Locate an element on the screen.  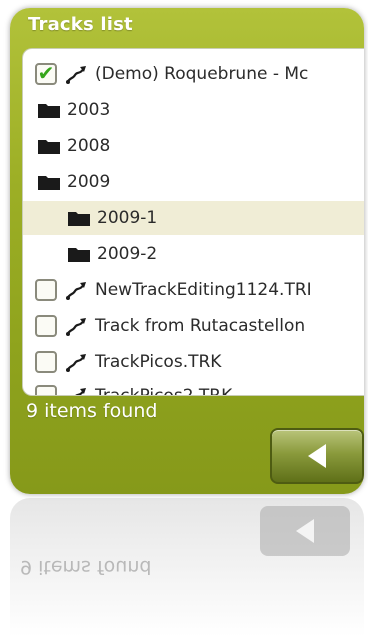
check-icon: ✔ is located at coordinates (46, 72).